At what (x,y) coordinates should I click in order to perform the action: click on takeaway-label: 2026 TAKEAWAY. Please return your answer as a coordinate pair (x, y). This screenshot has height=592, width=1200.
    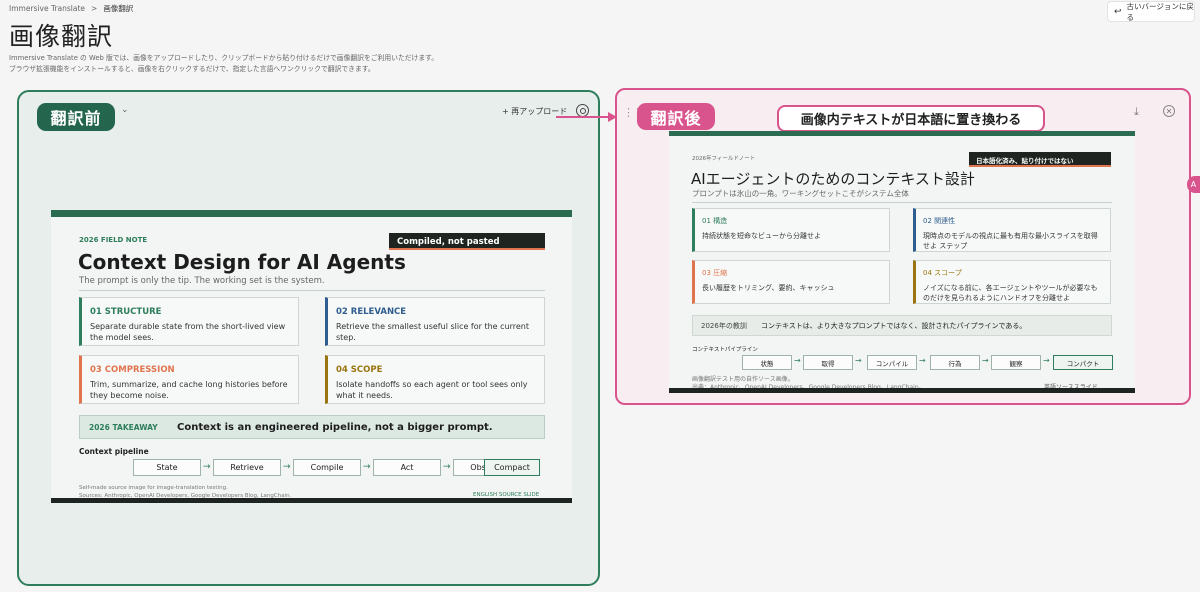
    Looking at the image, I should click on (123, 427).